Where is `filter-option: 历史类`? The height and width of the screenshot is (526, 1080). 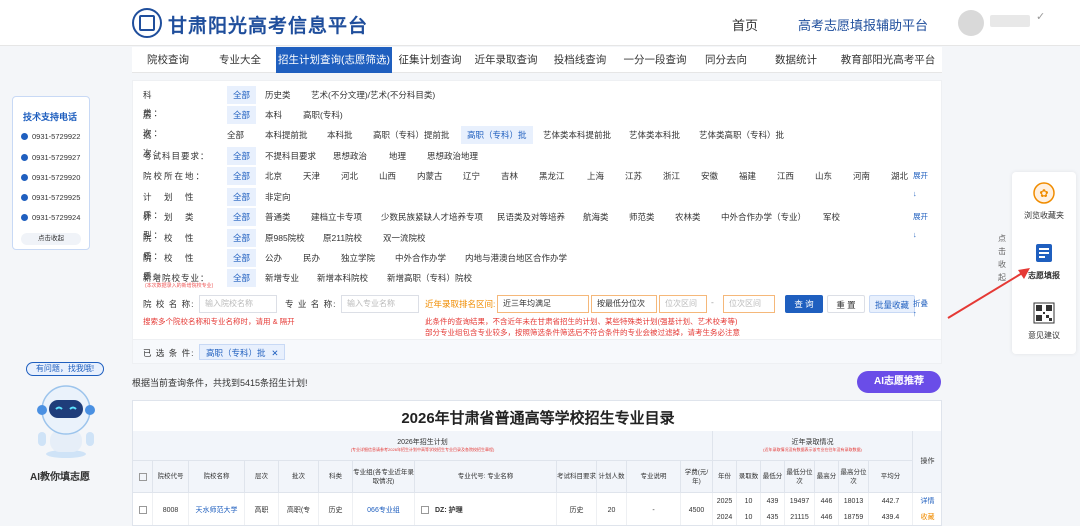
filter-option: 历史类 is located at coordinates (278, 95).